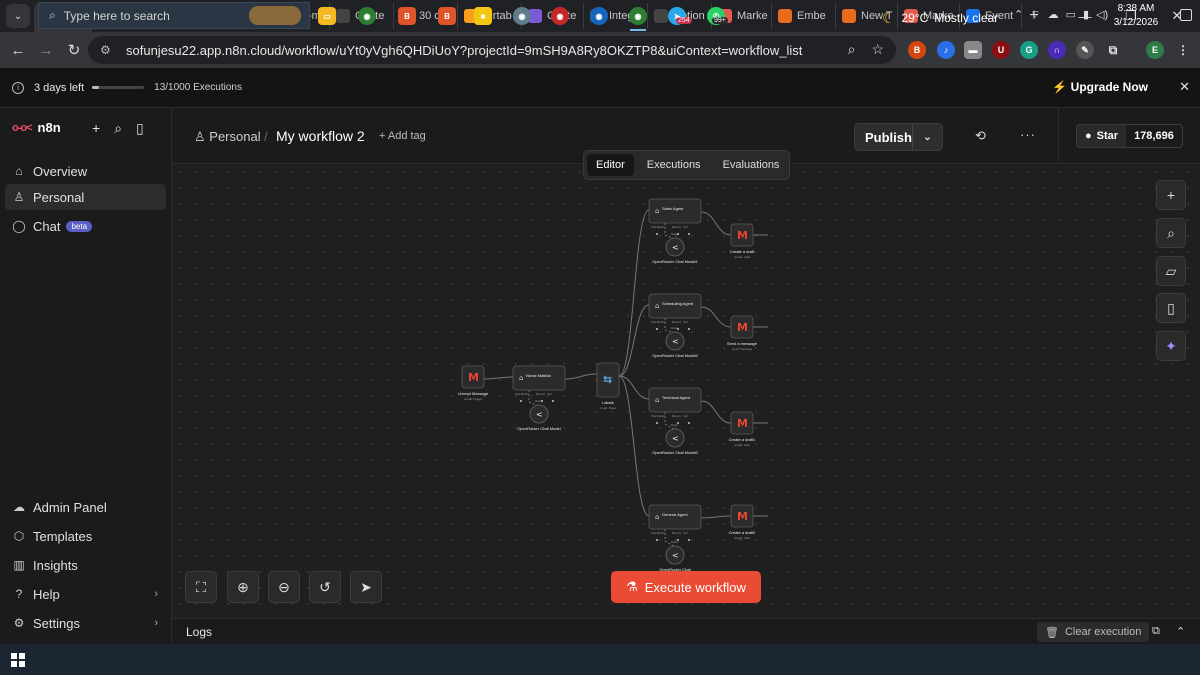  What do you see at coordinates (85, 507) in the screenshot?
I see `sidebar-item-admin-panel: ☁ Admin Panel` at bounding box center [85, 507].